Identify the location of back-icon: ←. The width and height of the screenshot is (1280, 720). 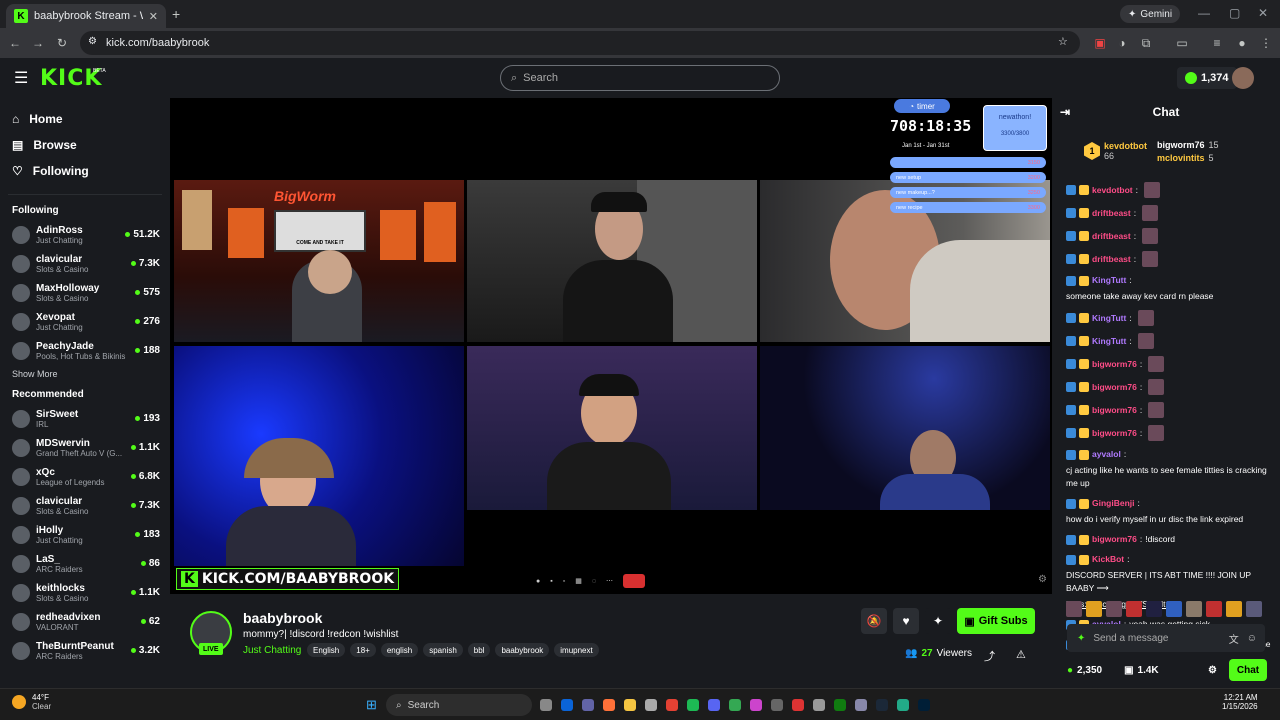
(15, 43).